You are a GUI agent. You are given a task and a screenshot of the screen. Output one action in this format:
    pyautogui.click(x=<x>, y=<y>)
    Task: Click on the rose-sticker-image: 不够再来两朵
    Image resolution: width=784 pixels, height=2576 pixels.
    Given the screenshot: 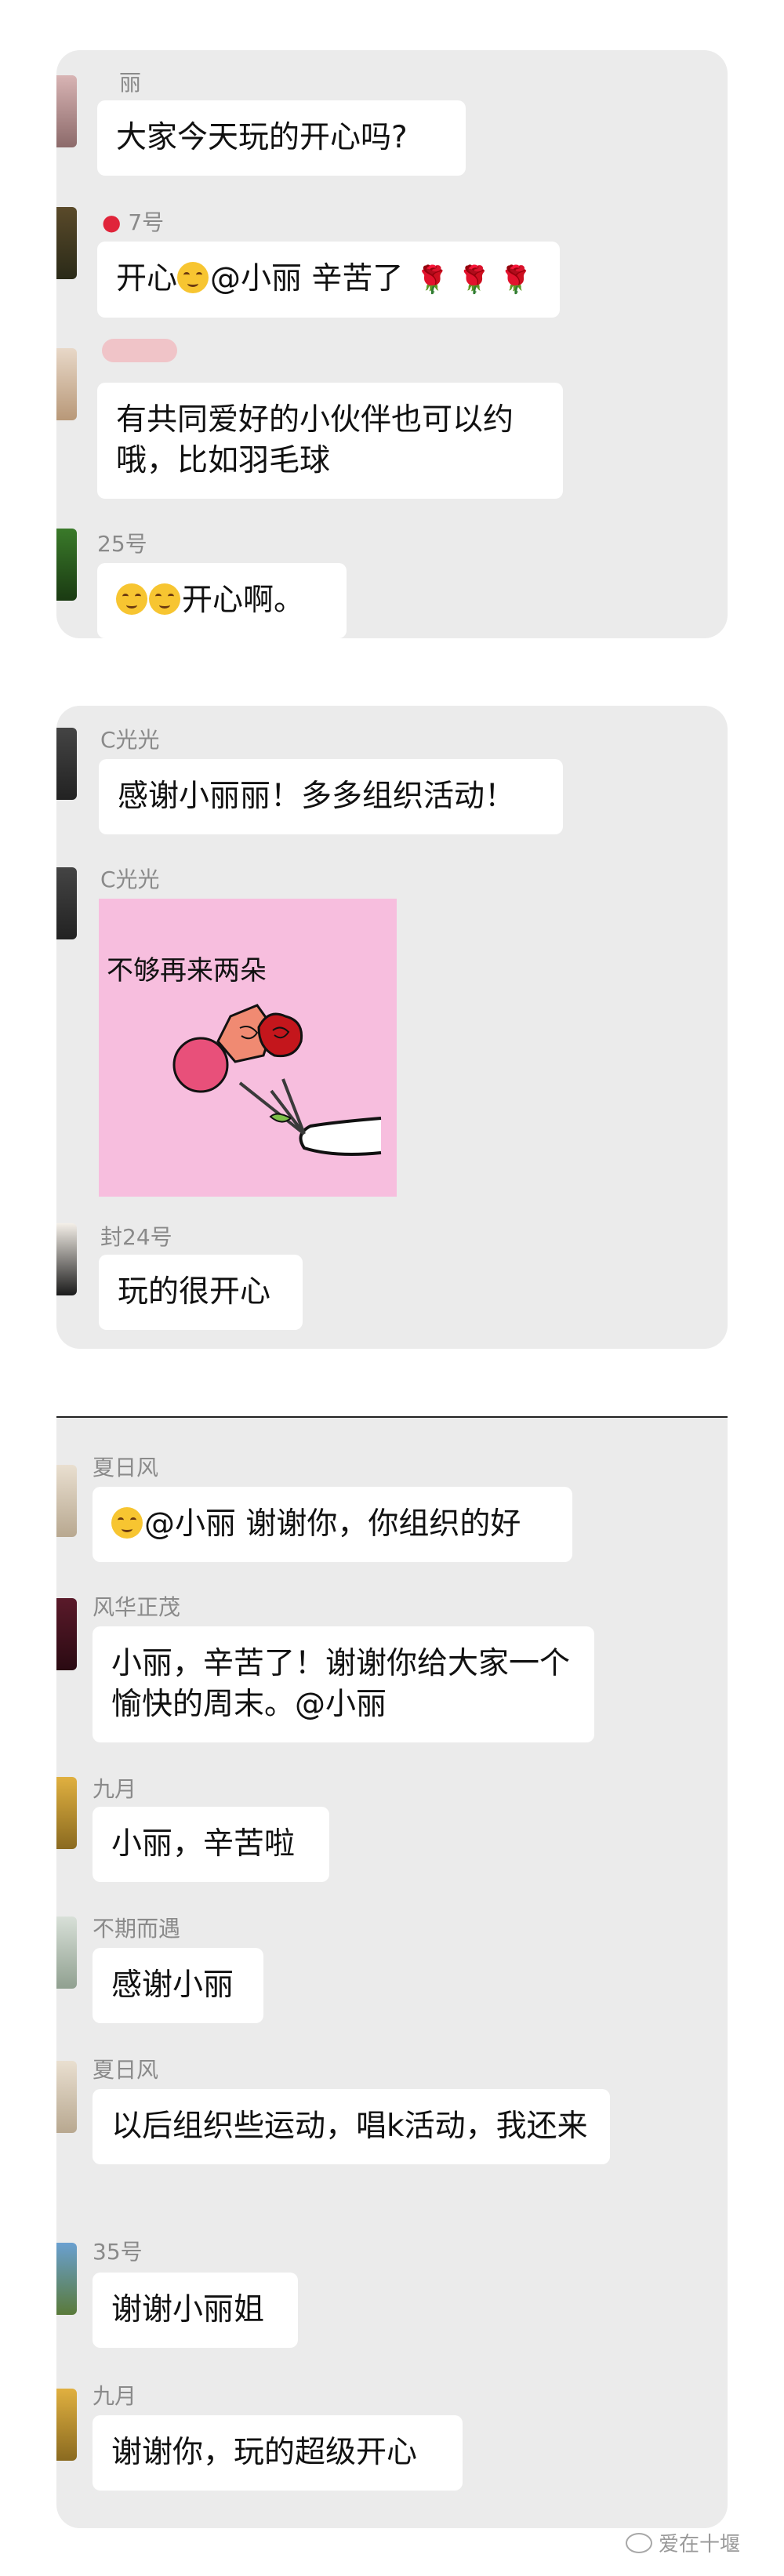 What is the action you would take?
    pyautogui.click(x=248, y=1048)
    